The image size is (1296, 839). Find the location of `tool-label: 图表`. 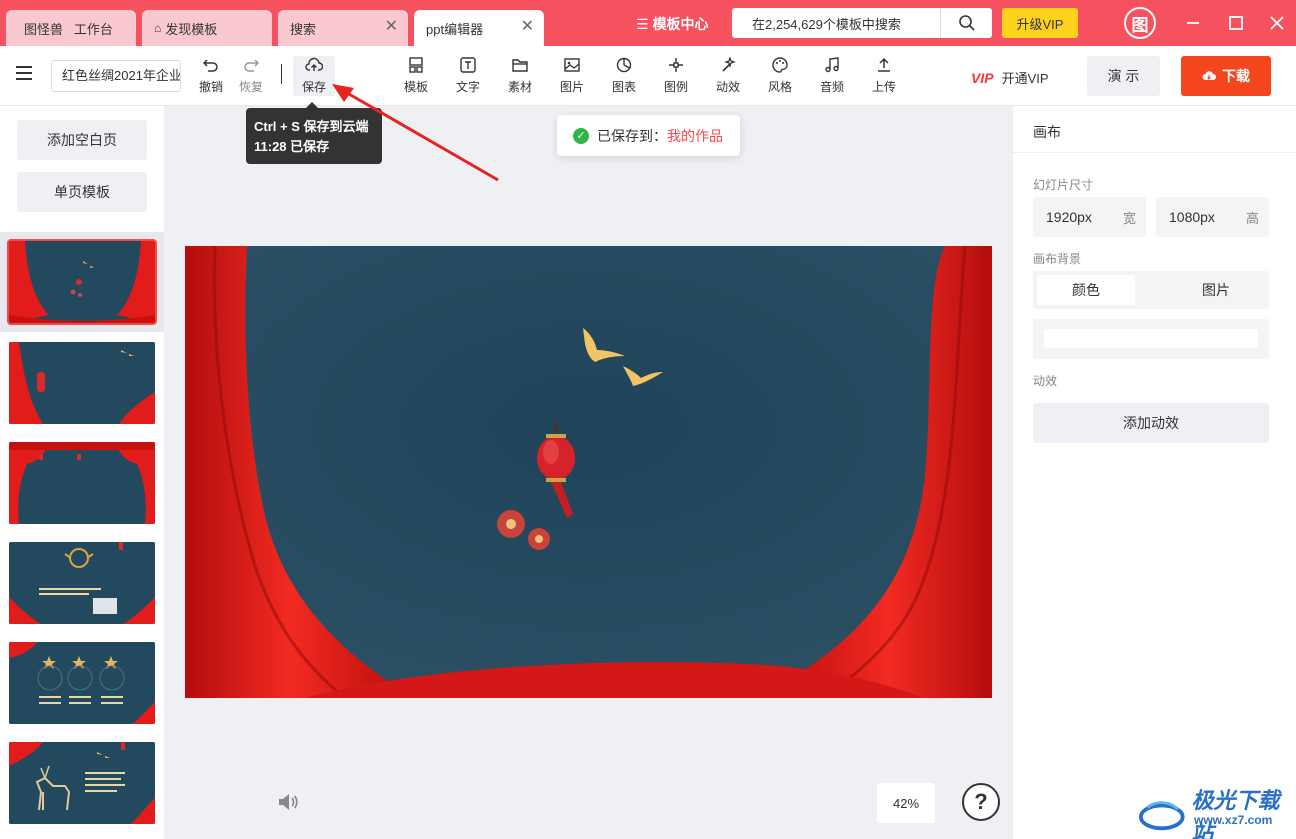

tool-label: 图表 is located at coordinates (623, 87).